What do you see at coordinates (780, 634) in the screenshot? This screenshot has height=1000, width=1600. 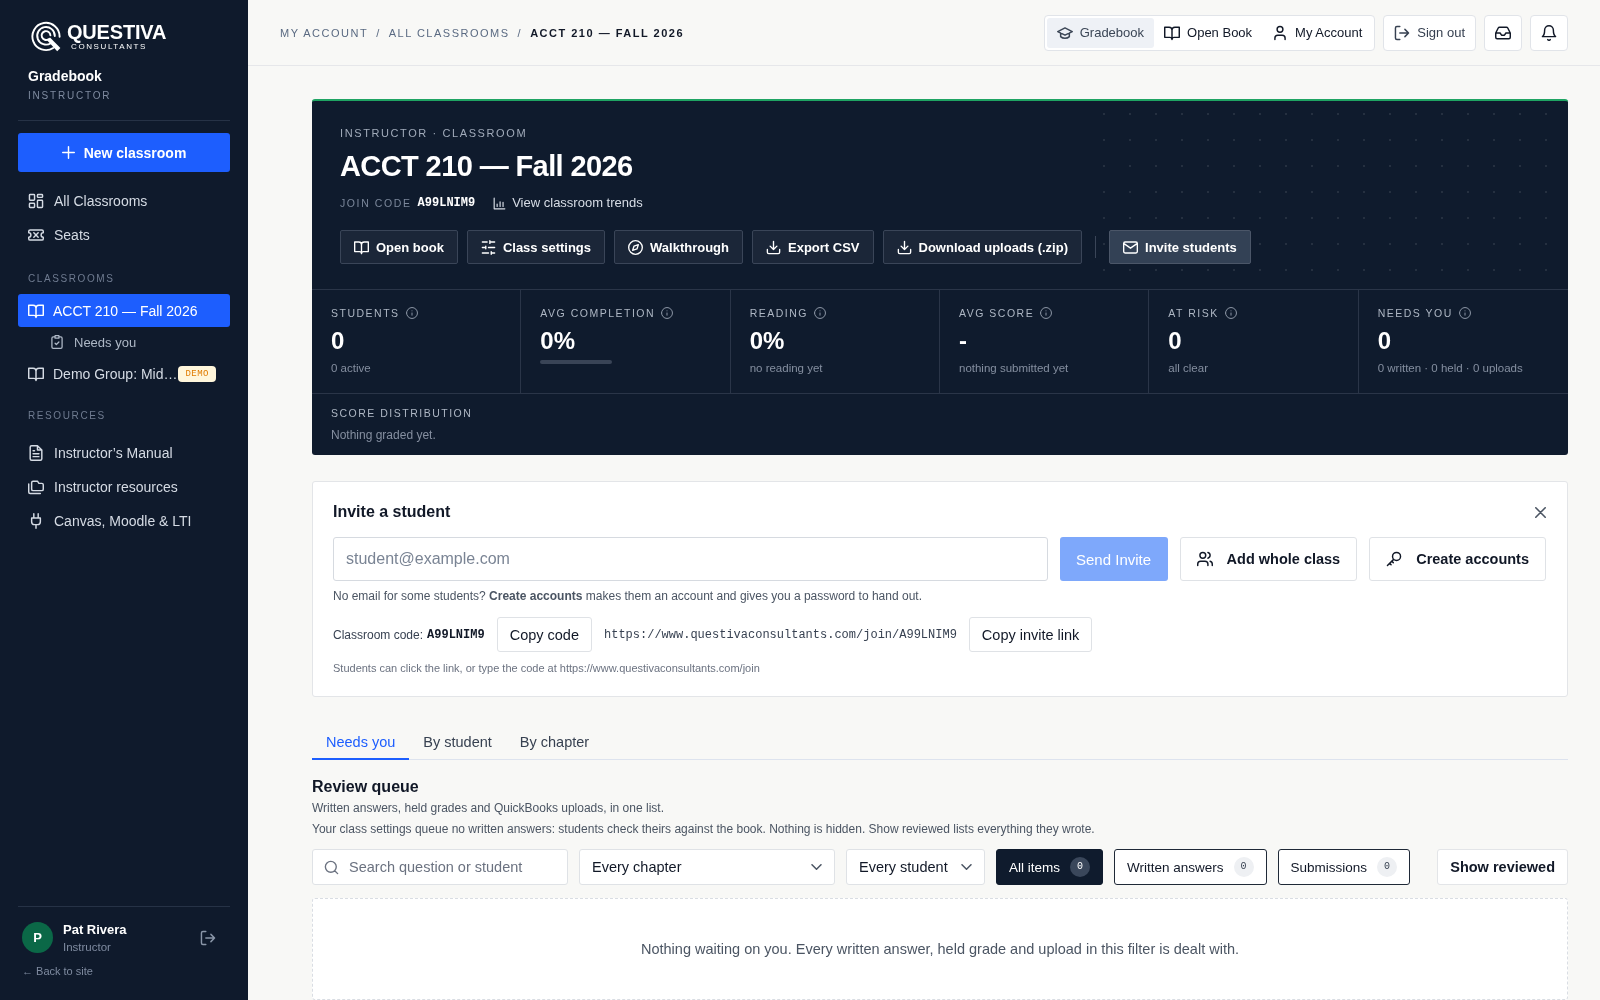 I see `invite-link: https://www.questivaconsultants.com/join/A99LNIM9` at bounding box center [780, 634].